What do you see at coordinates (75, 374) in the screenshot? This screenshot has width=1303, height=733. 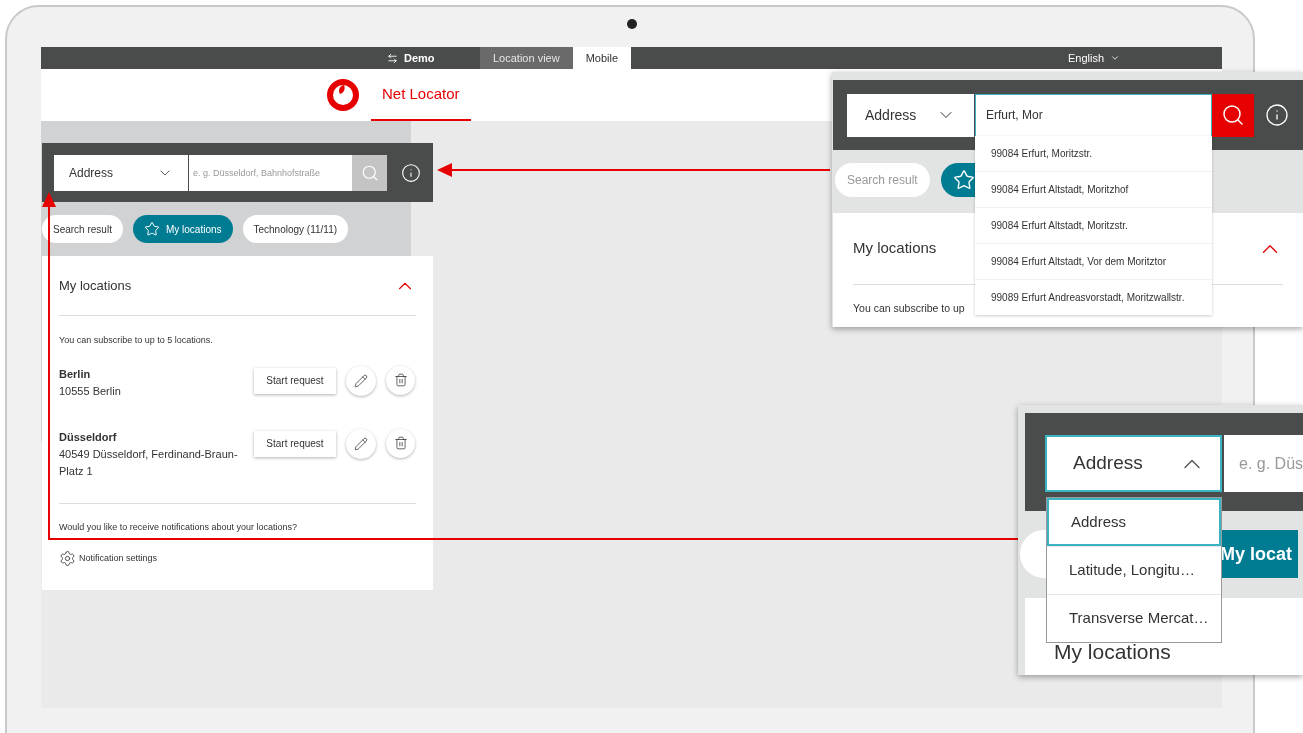 I see `location-name: Berlin` at bounding box center [75, 374].